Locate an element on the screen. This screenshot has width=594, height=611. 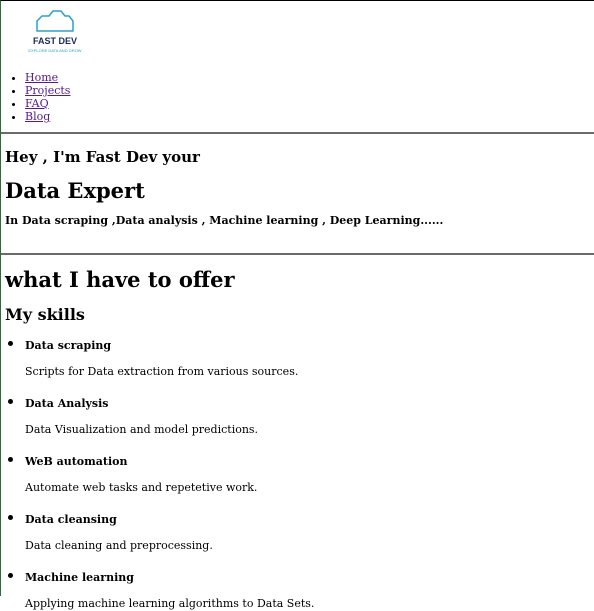
nav-item-home: Home is located at coordinates (309, 77).